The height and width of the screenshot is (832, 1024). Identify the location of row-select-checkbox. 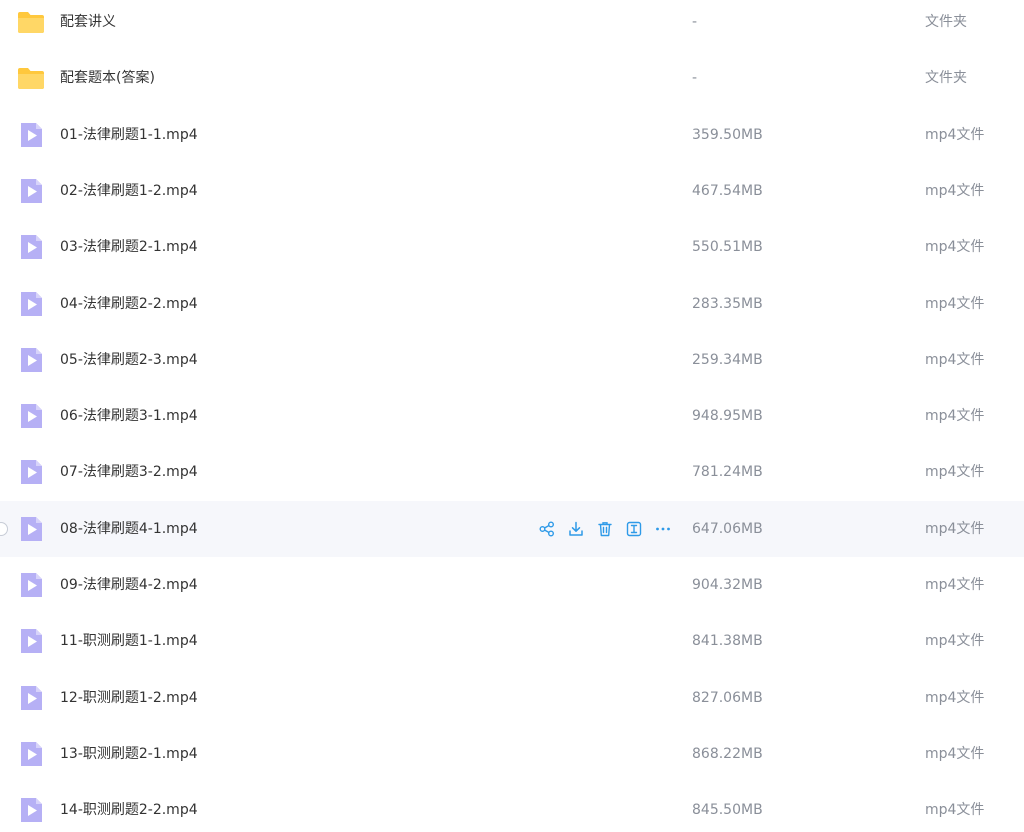
(4, 529).